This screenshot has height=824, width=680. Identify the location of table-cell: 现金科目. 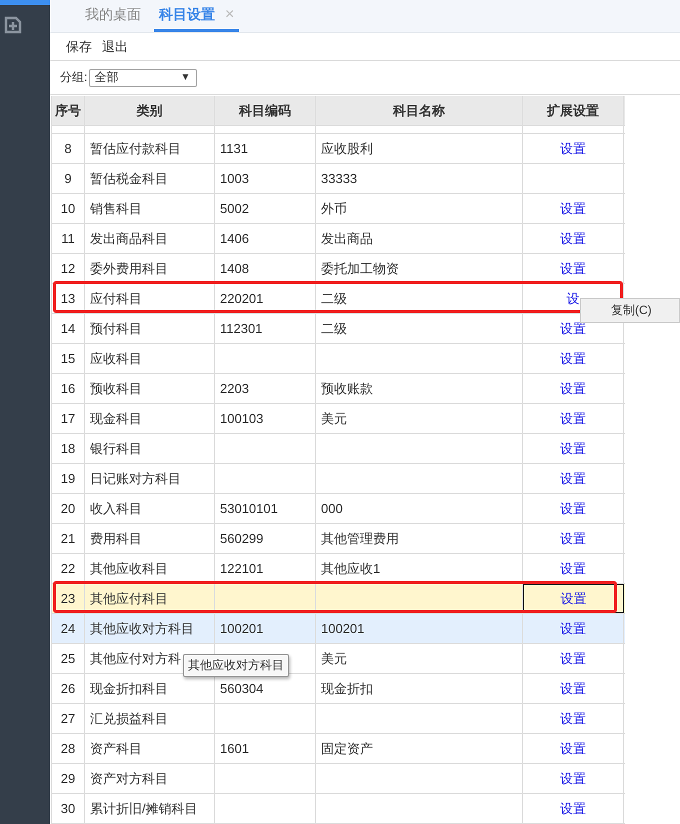
(150, 418).